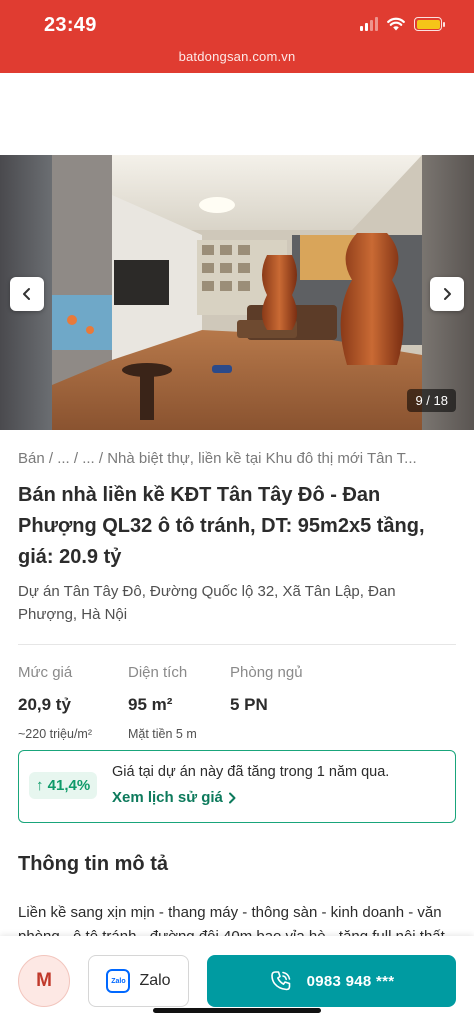 This screenshot has height=1024, width=474. I want to click on spec-value: 5 PN, so click(249, 704).